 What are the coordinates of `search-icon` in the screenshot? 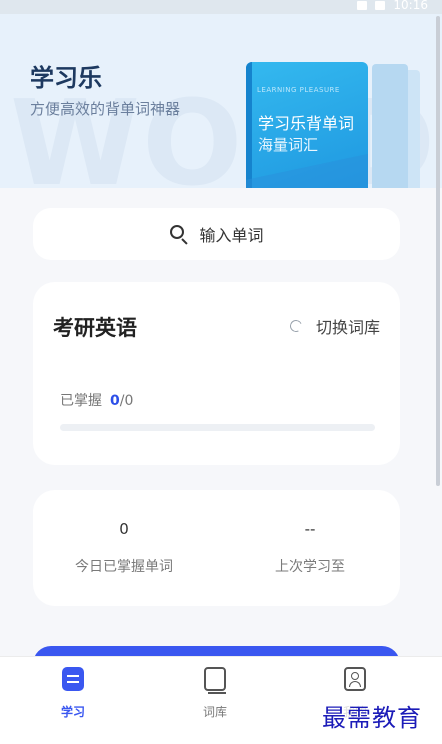 It's located at (179, 234).